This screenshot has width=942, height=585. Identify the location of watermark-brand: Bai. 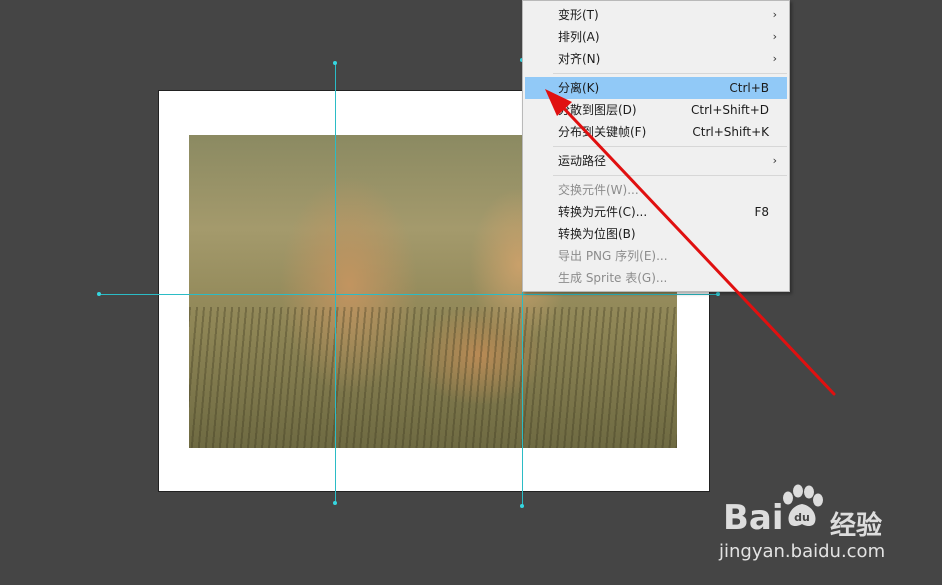
(753, 518).